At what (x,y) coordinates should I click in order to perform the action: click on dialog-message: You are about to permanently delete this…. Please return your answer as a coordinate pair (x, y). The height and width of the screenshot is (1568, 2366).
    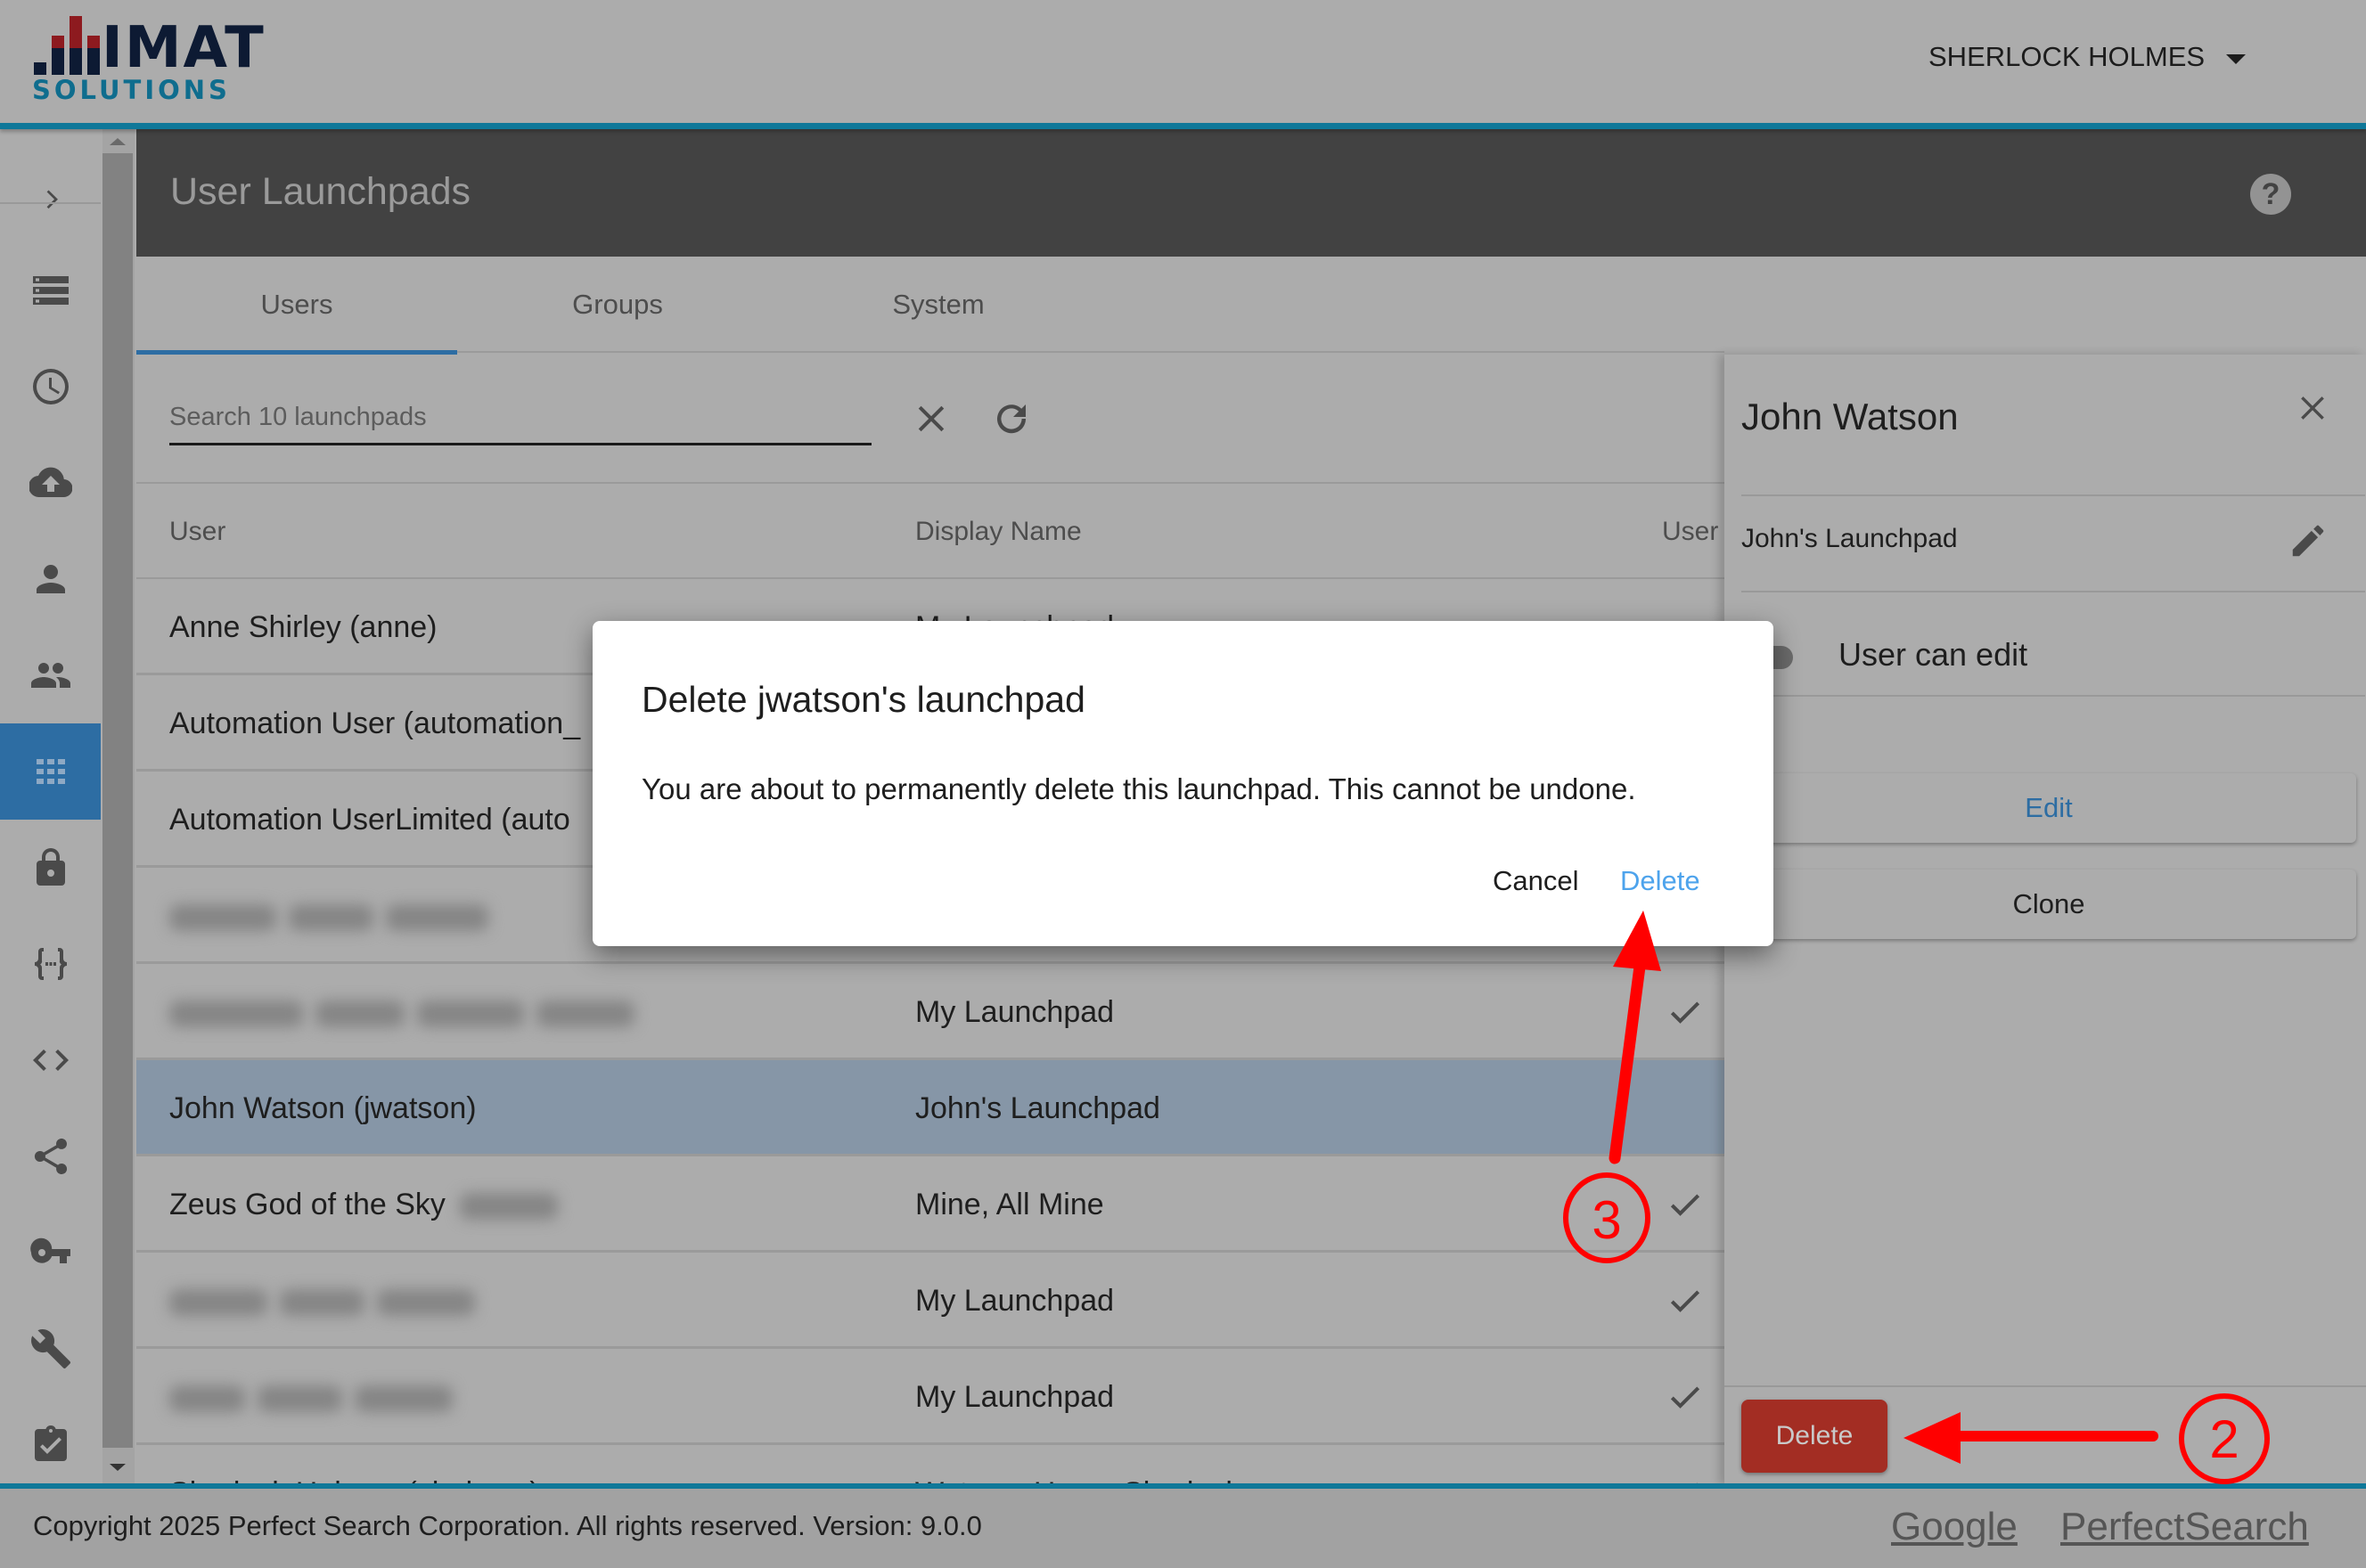
    Looking at the image, I should click on (1139, 788).